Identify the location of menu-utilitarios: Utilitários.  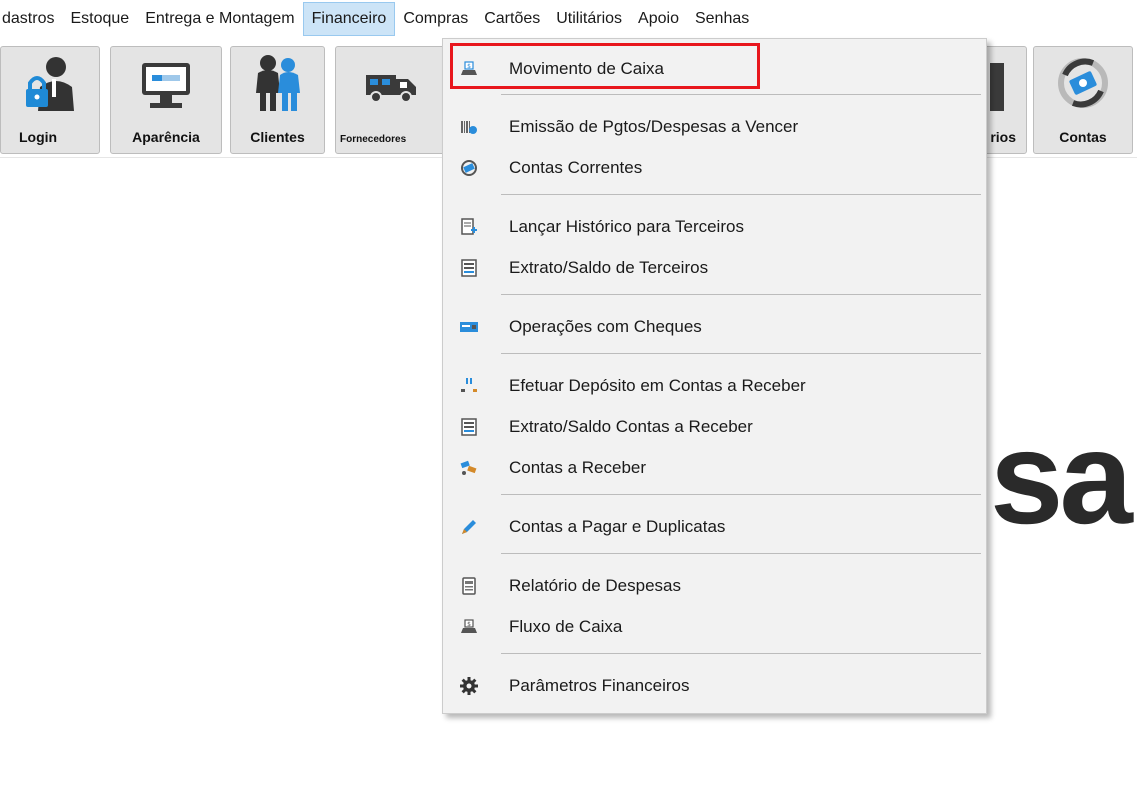
(589, 19).